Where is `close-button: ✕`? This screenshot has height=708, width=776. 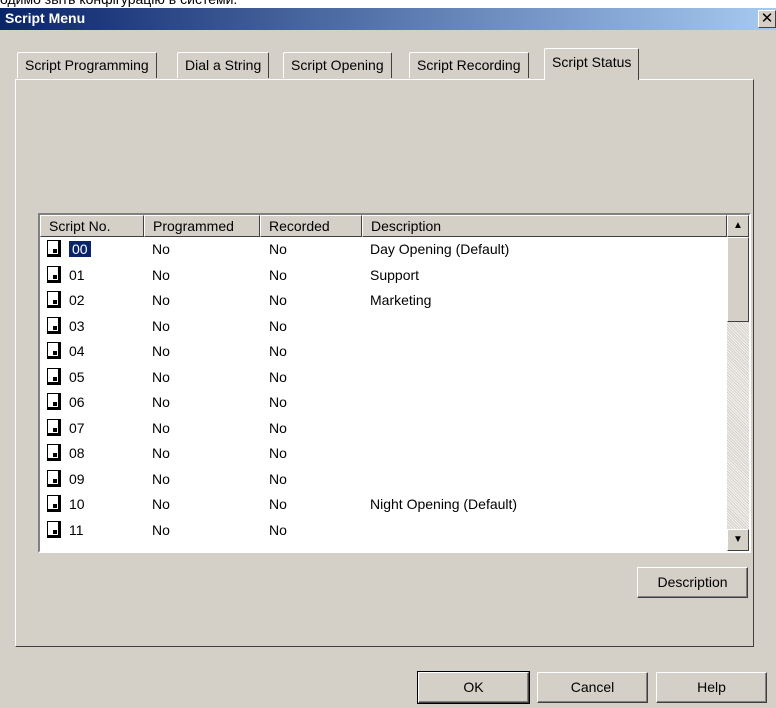
close-button: ✕ is located at coordinates (767, 19).